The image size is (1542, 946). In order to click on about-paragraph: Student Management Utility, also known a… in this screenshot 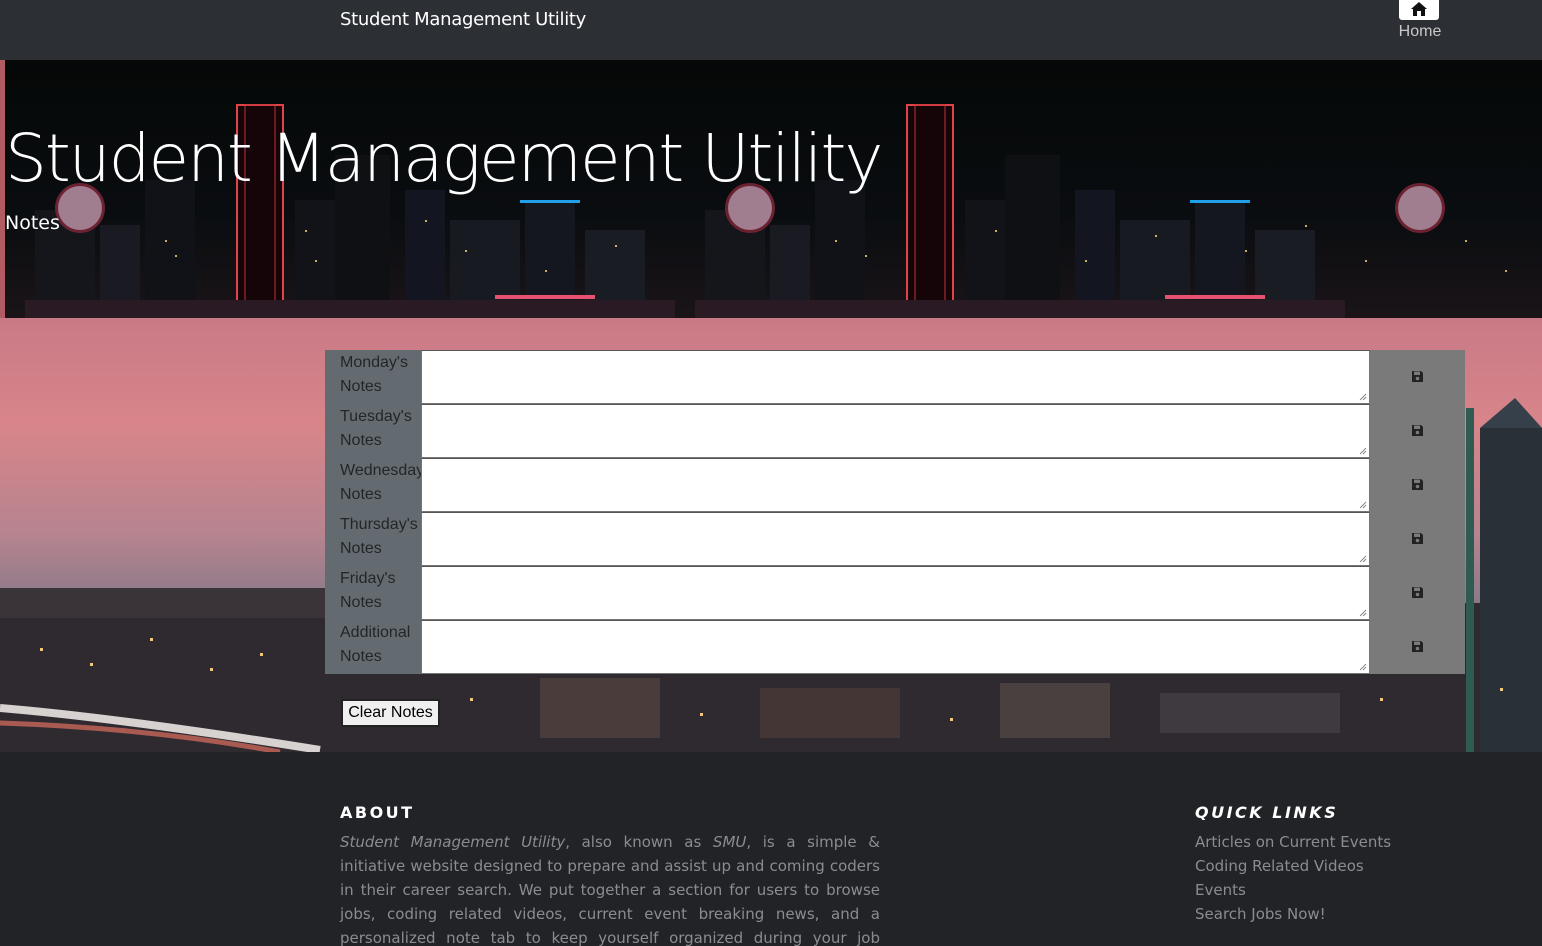, I will do `click(610, 889)`.